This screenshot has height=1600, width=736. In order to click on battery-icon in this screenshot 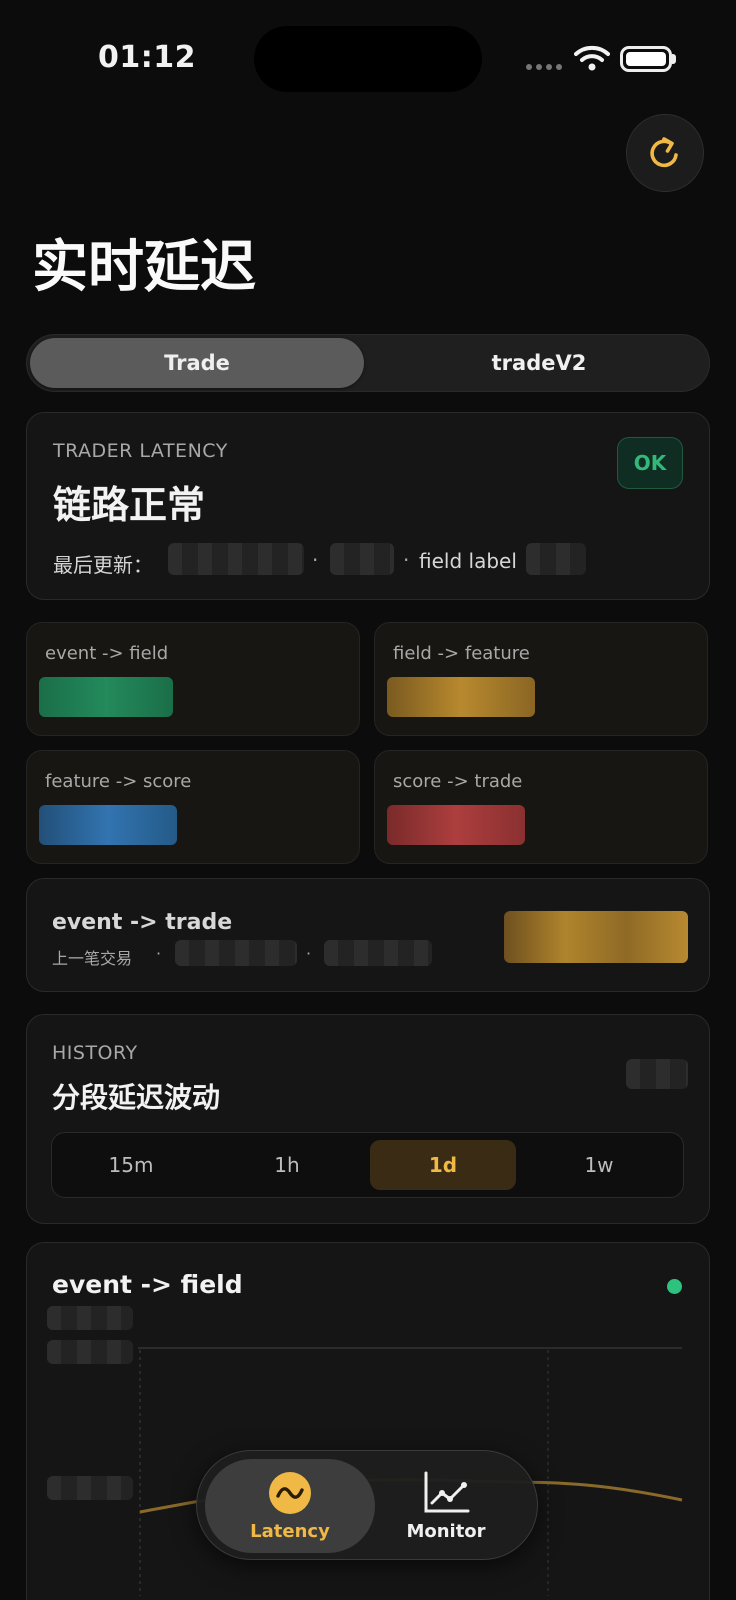, I will do `click(646, 59)`.